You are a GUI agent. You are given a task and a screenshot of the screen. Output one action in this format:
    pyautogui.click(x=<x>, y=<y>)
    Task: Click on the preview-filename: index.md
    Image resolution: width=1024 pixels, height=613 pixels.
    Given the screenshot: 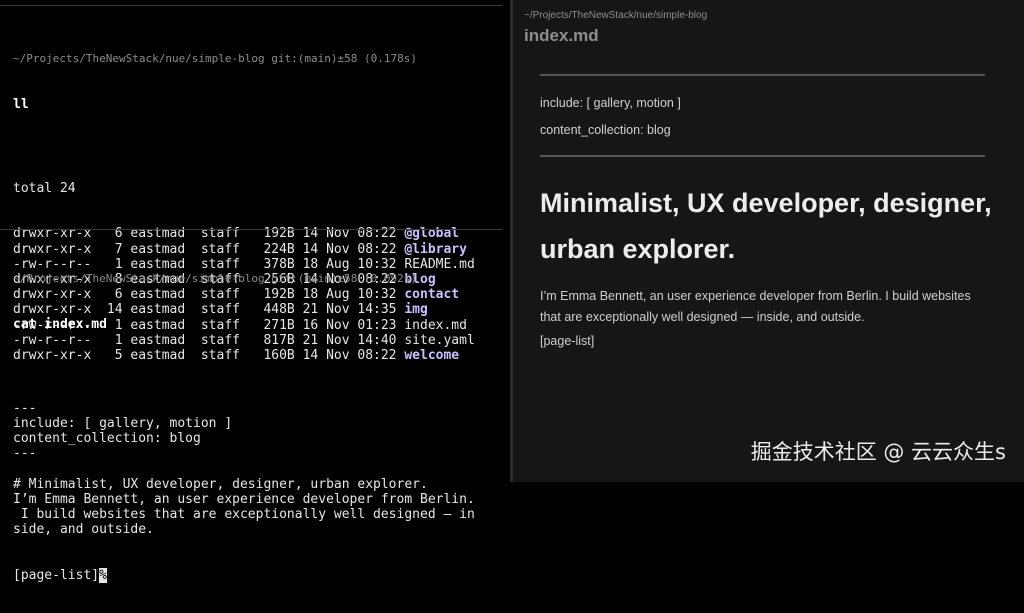 What is the action you would take?
    pyautogui.click(x=561, y=35)
    